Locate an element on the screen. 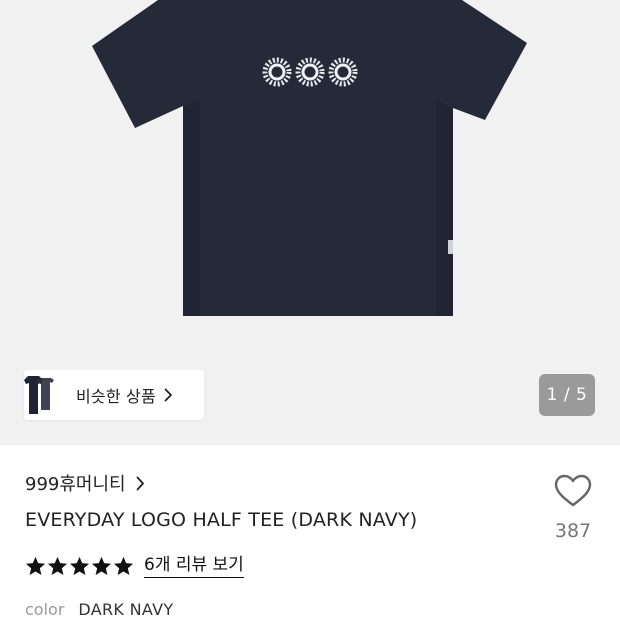  product-title: EVERYDAY LOGO HALF TEE (DARK NAVY) is located at coordinates (221, 520).